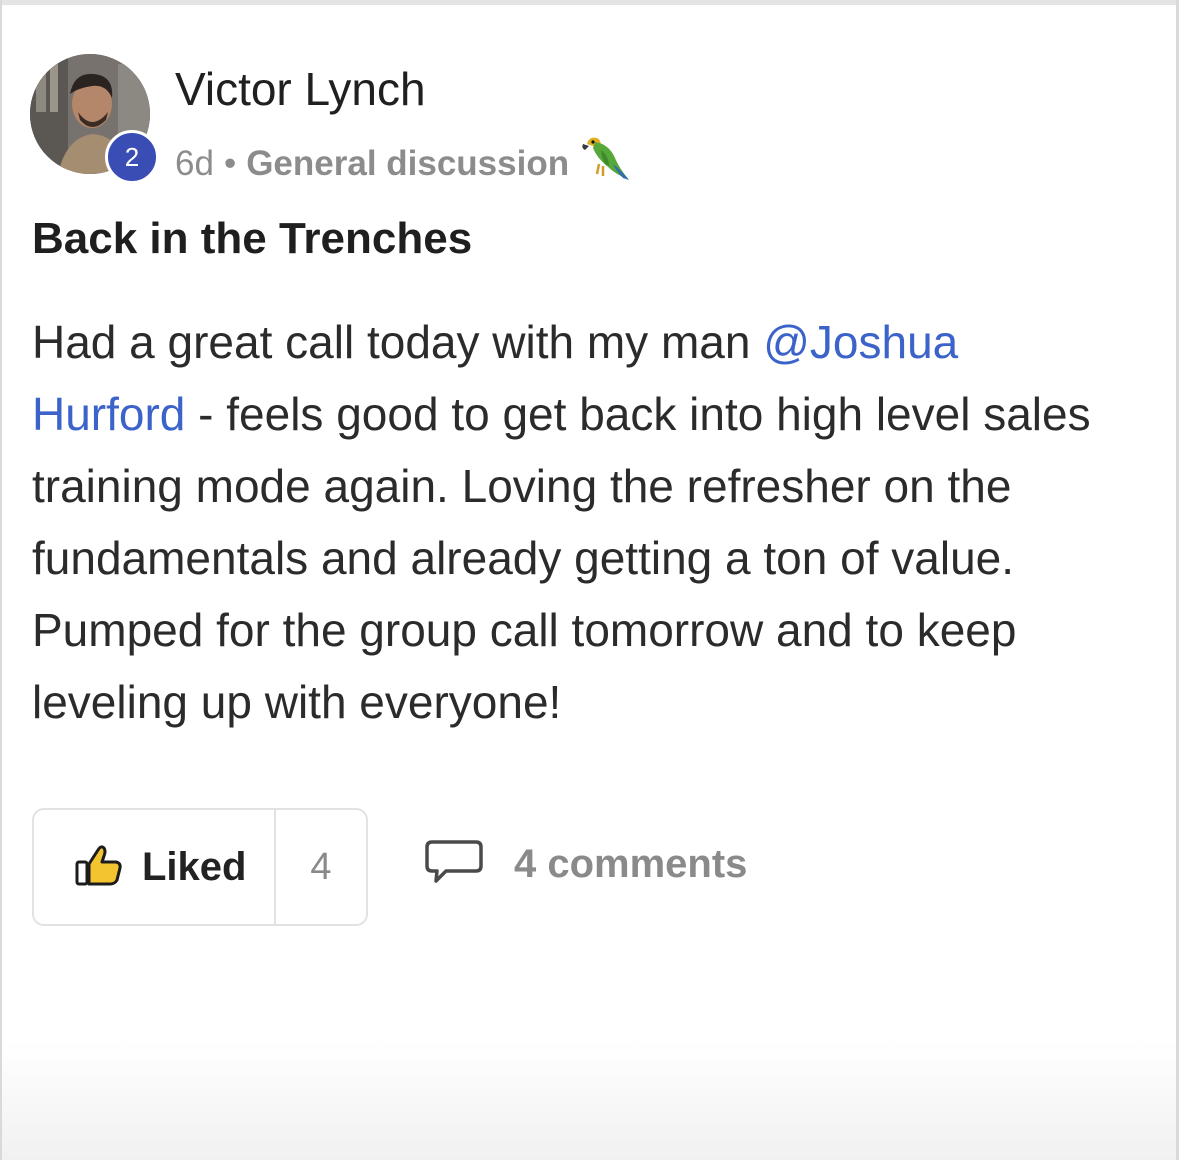  I want to click on body-line: leveling up with everyone!, so click(297, 702).